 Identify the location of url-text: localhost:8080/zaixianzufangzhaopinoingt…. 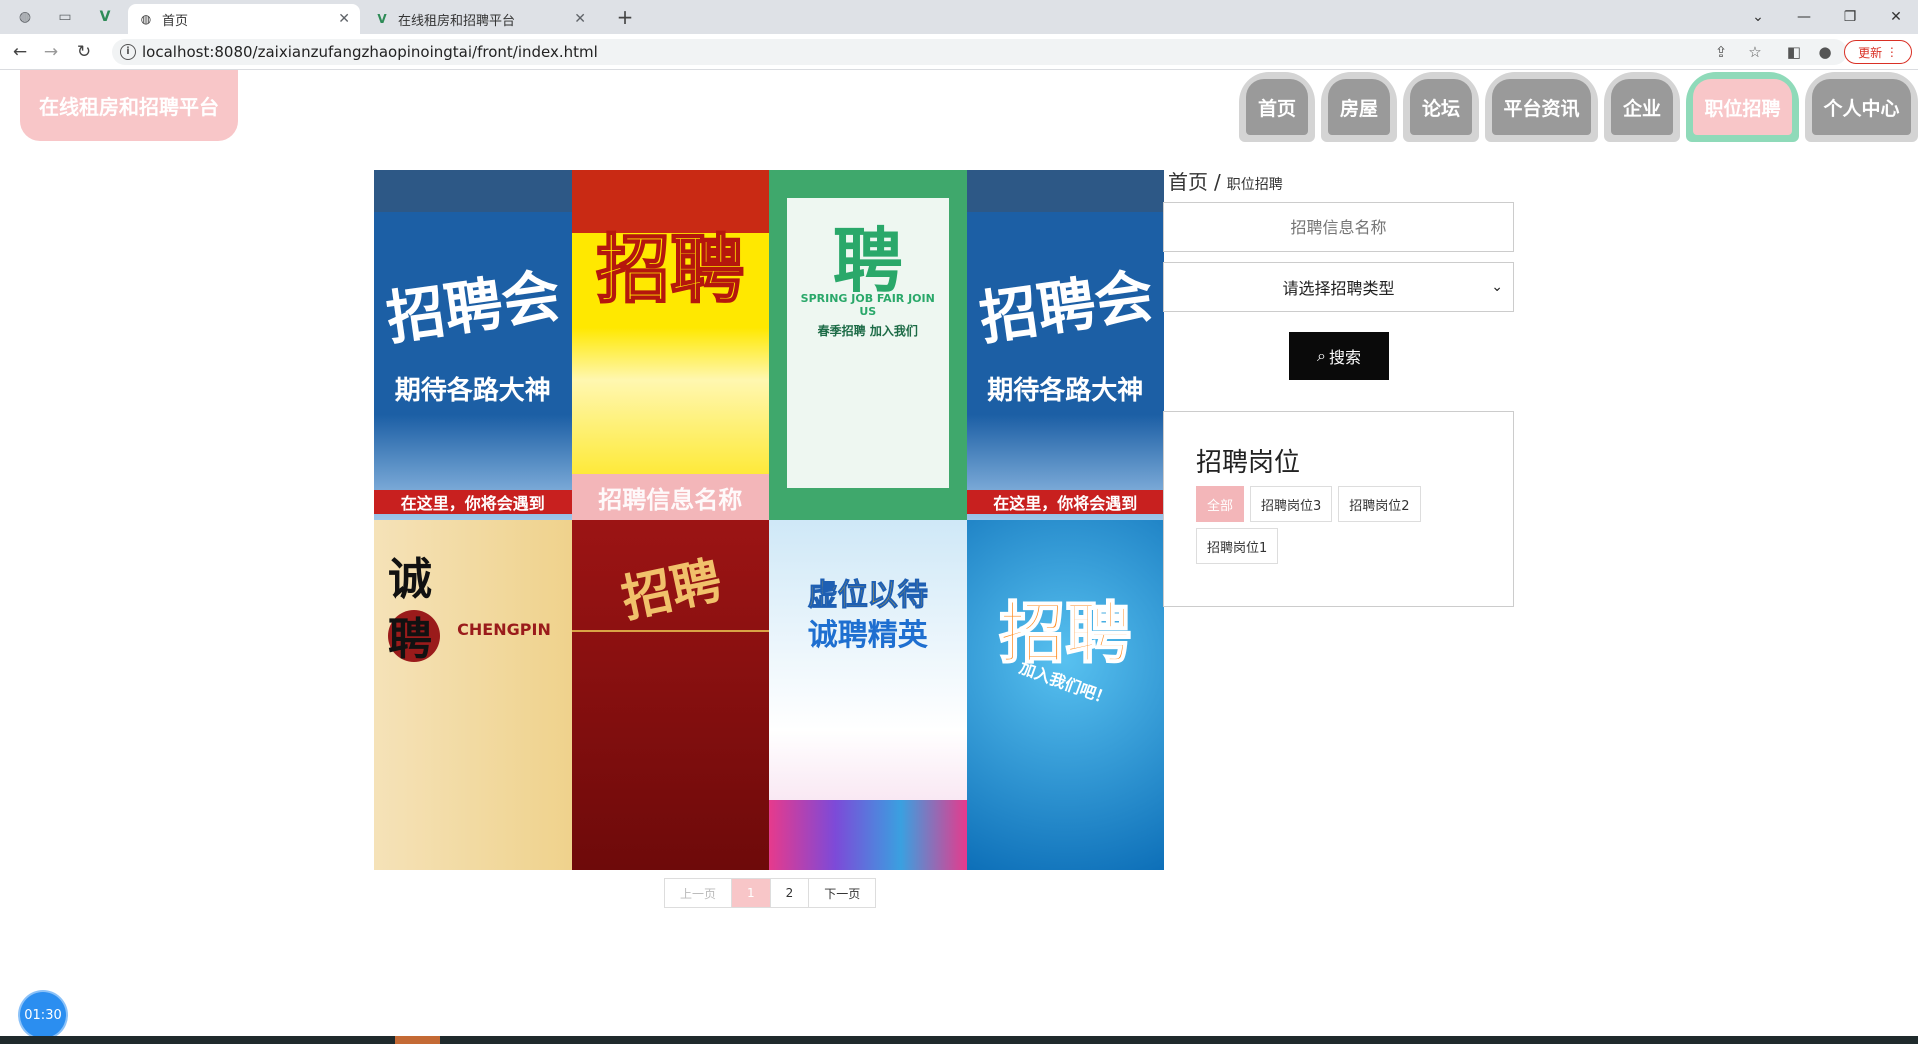
(370, 52).